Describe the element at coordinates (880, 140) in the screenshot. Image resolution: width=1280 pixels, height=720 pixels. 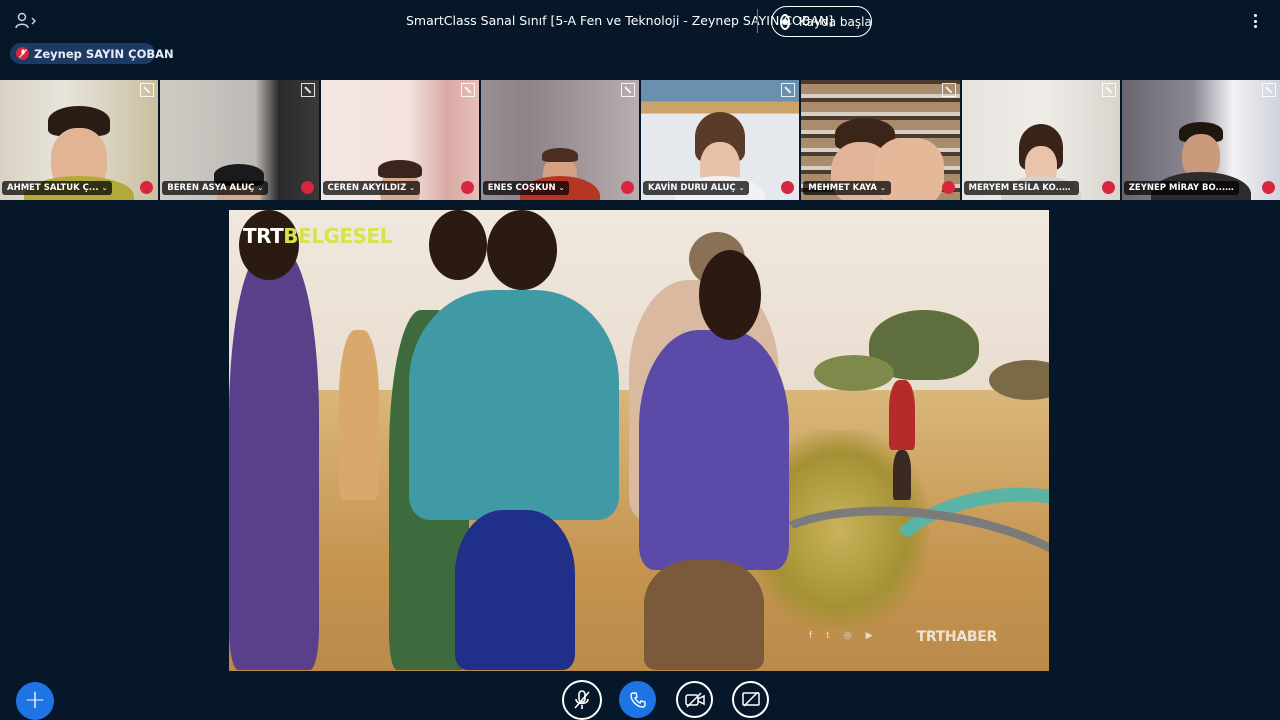
I see `participant-tile: MEHMET KAYA ⌄` at that location.